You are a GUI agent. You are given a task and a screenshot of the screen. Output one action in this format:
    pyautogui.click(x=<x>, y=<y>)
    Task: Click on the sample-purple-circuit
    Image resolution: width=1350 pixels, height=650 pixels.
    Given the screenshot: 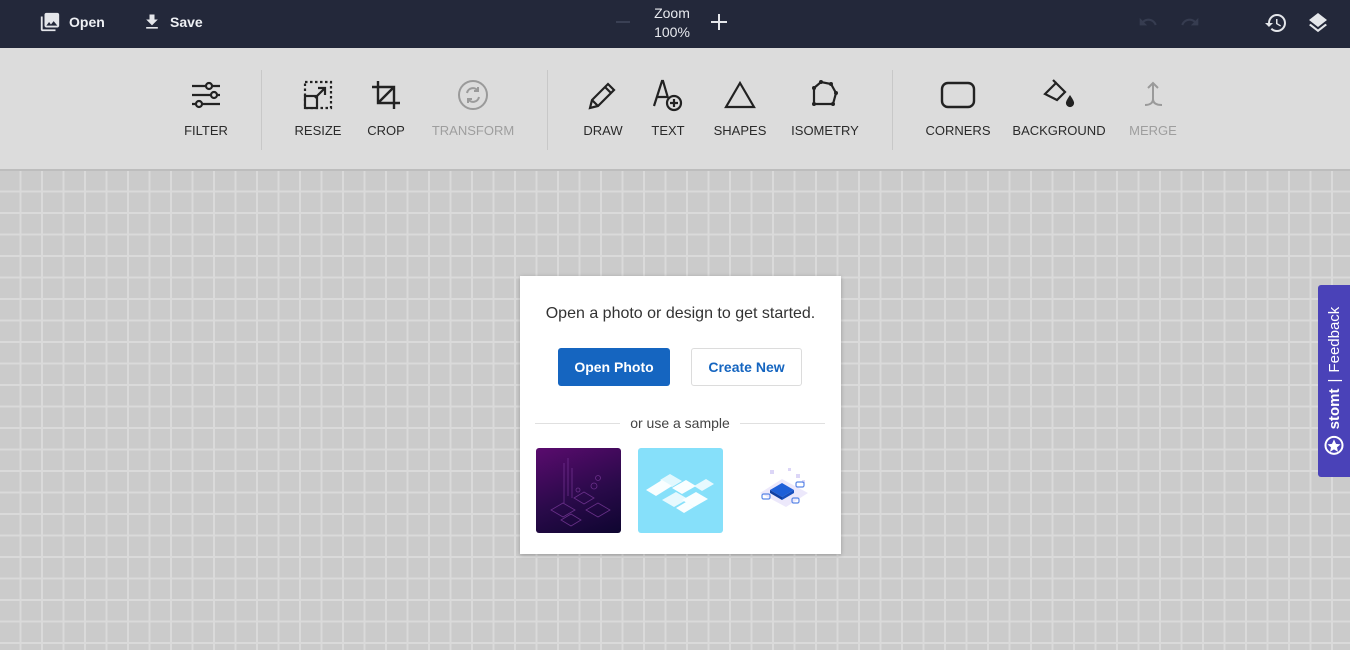 What is the action you would take?
    pyautogui.click(x=578, y=490)
    